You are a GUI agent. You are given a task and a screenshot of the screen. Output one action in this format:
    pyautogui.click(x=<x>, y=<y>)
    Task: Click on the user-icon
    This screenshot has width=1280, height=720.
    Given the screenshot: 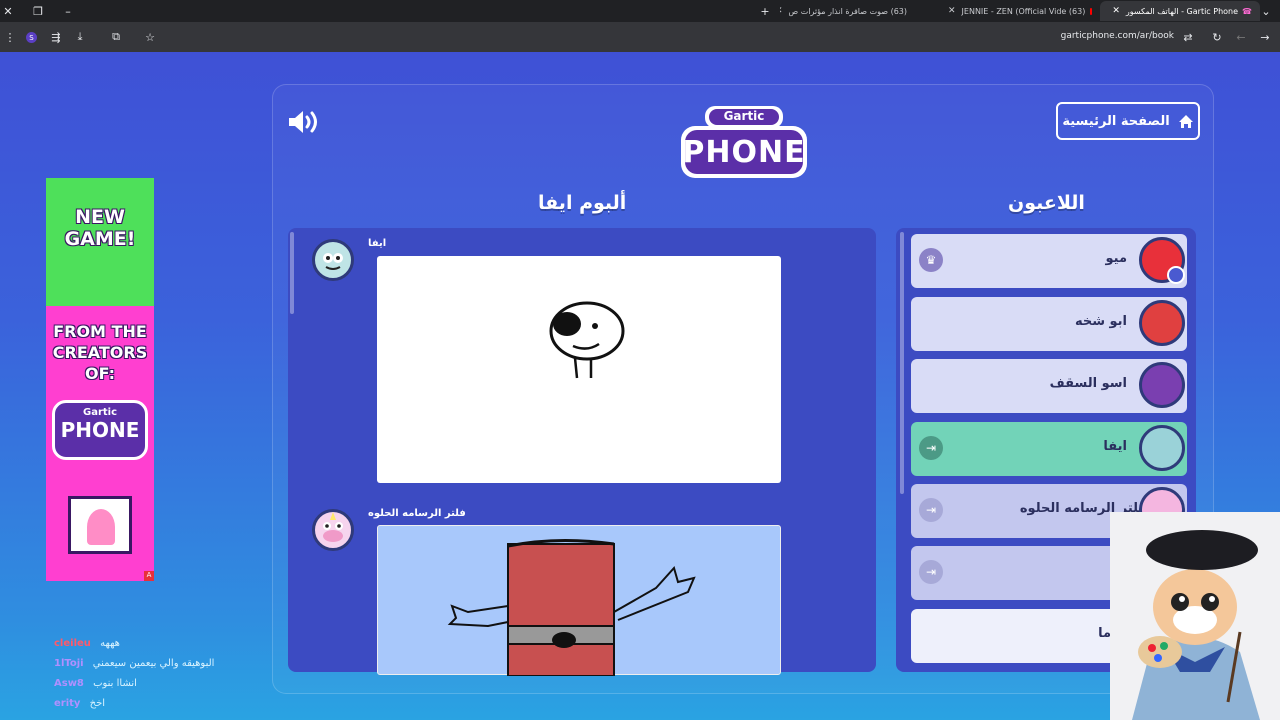 What is the action you would take?
    pyautogui.click(x=1176, y=275)
    